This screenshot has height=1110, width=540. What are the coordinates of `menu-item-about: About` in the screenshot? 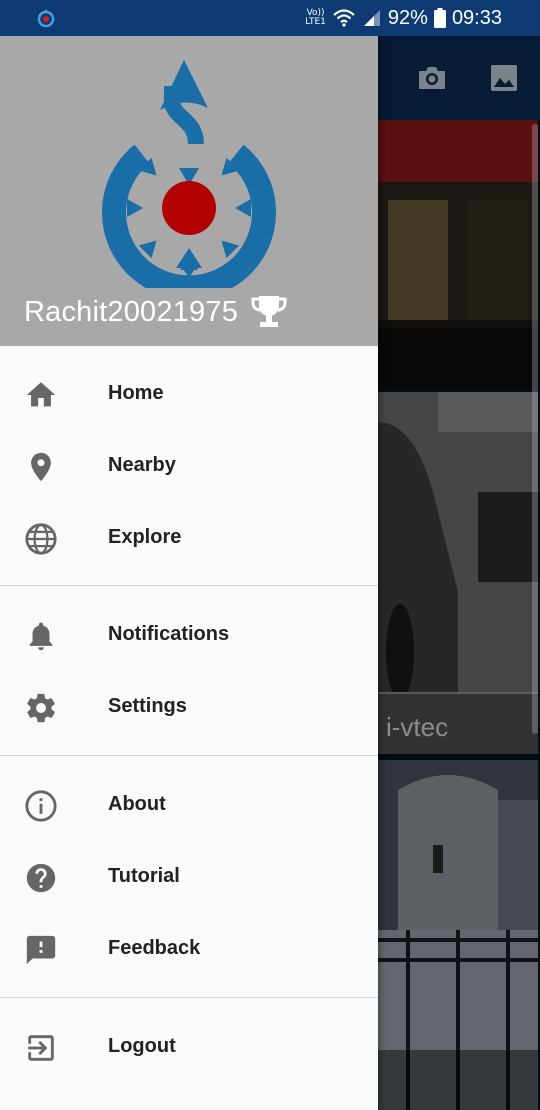 It's located at (189, 805).